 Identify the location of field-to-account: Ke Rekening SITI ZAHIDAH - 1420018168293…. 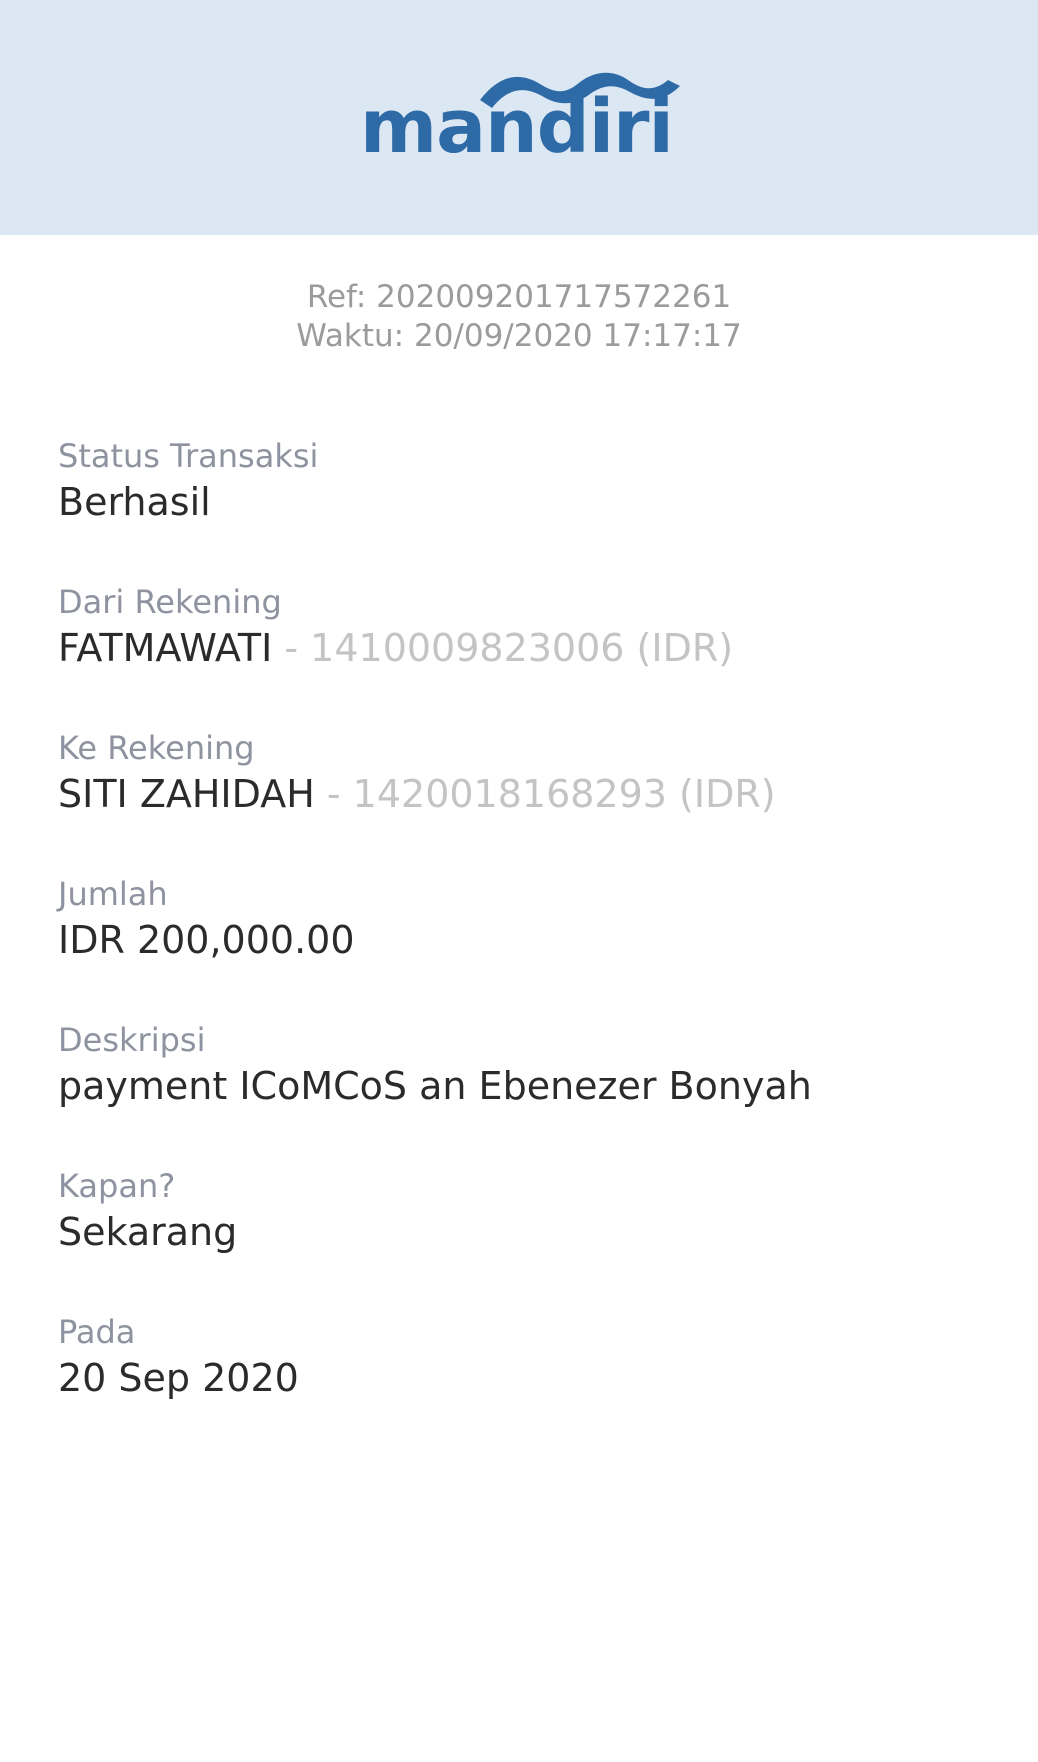
(538, 774).